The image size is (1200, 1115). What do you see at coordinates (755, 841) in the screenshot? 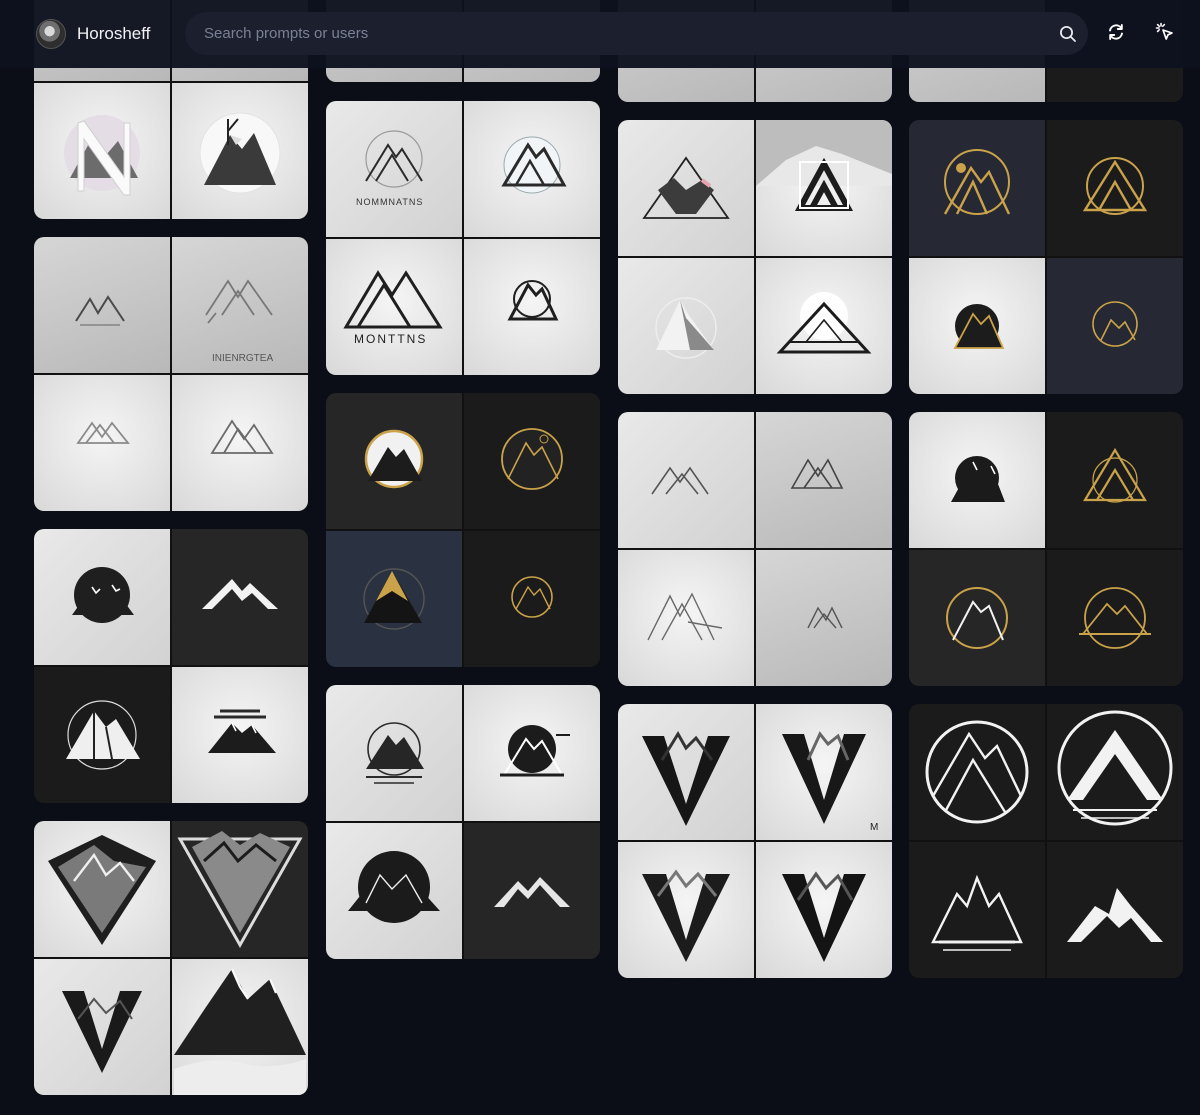
I see `image-card: M` at bounding box center [755, 841].